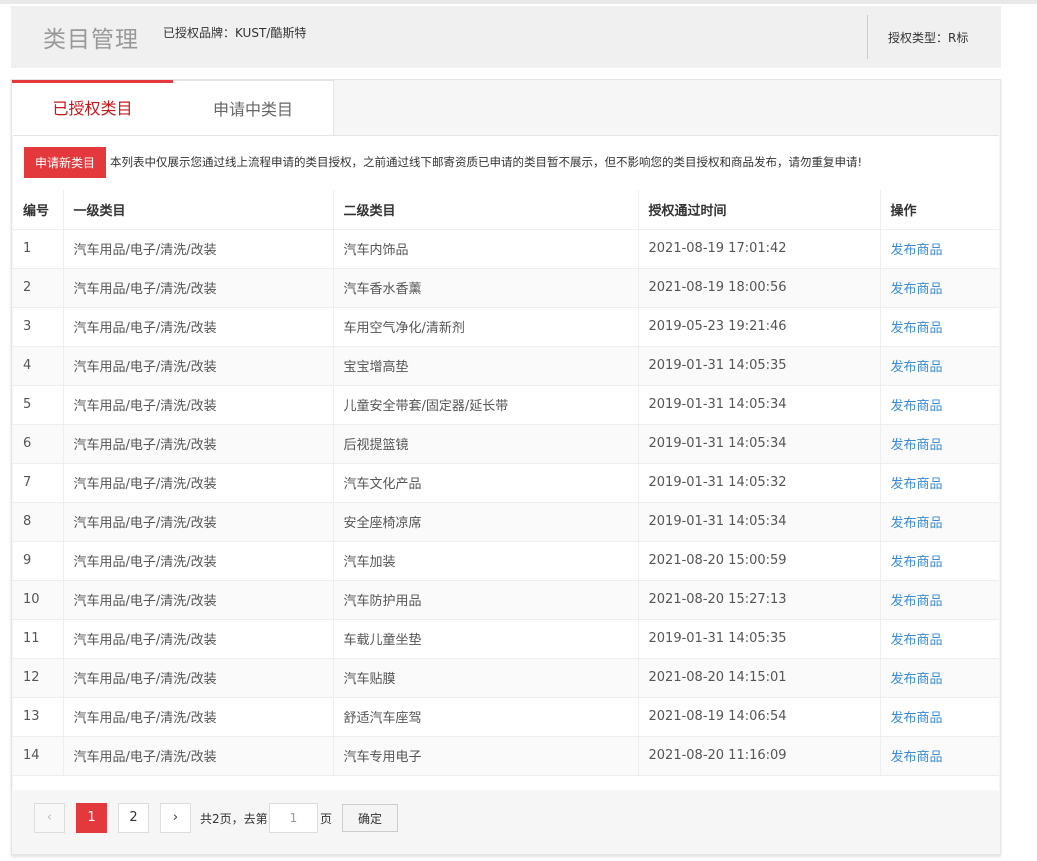 This screenshot has height=861, width=1037. Describe the element at coordinates (486, 717) in the screenshot. I see `cell-level2-category: 舒适汽车座驾` at that location.